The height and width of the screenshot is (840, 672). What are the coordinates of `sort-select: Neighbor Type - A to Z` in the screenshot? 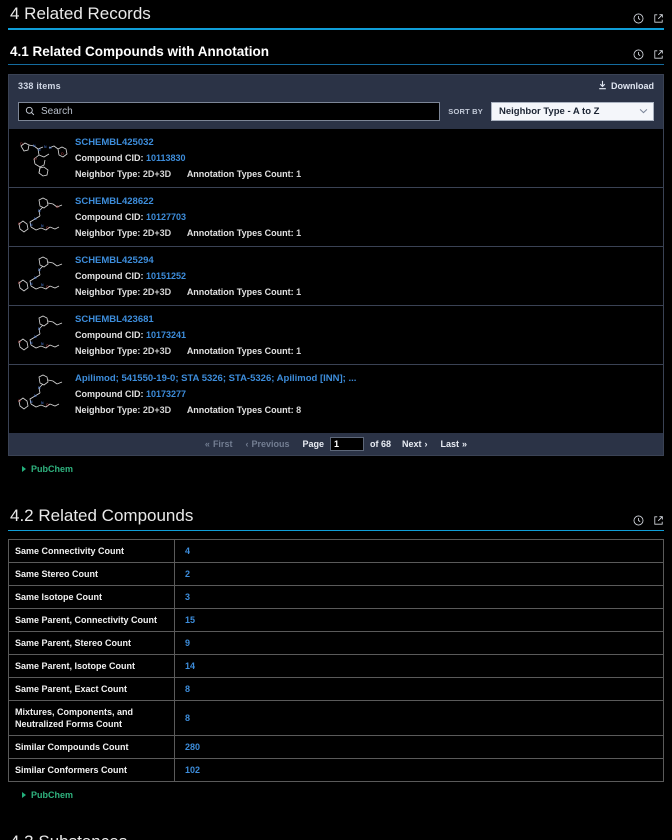 It's located at (572, 111).